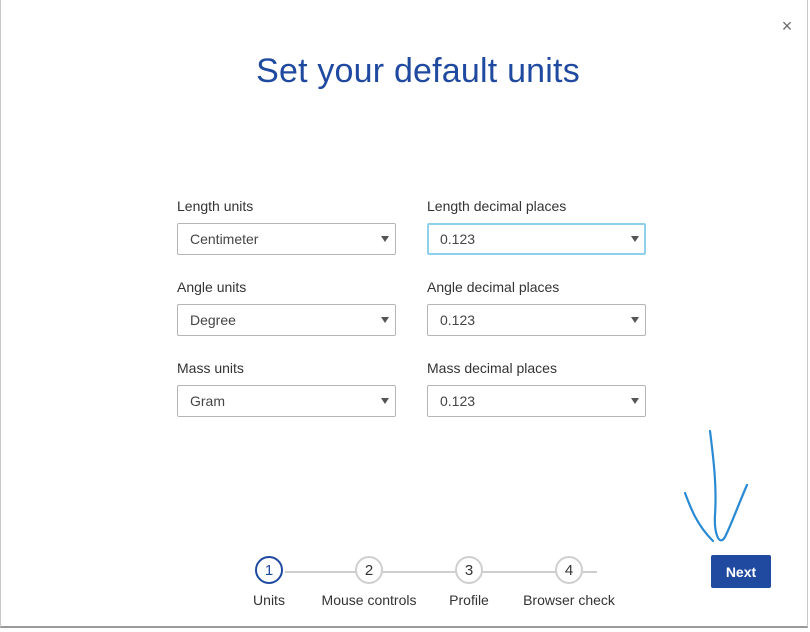  What do you see at coordinates (286, 401) in the screenshot?
I see `mass-units-select: Gram` at bounding box center [286, 401].